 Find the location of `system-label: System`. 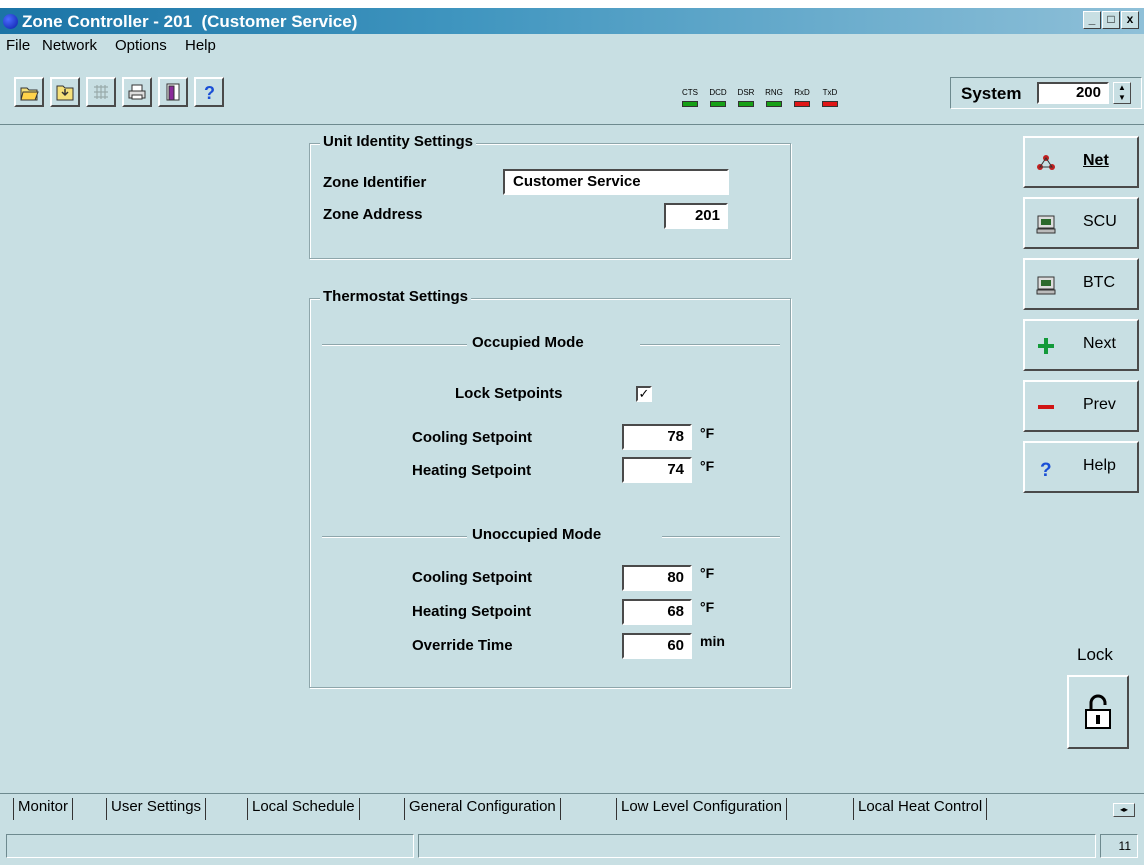

system-label: System is located at coordinates (991, 93).